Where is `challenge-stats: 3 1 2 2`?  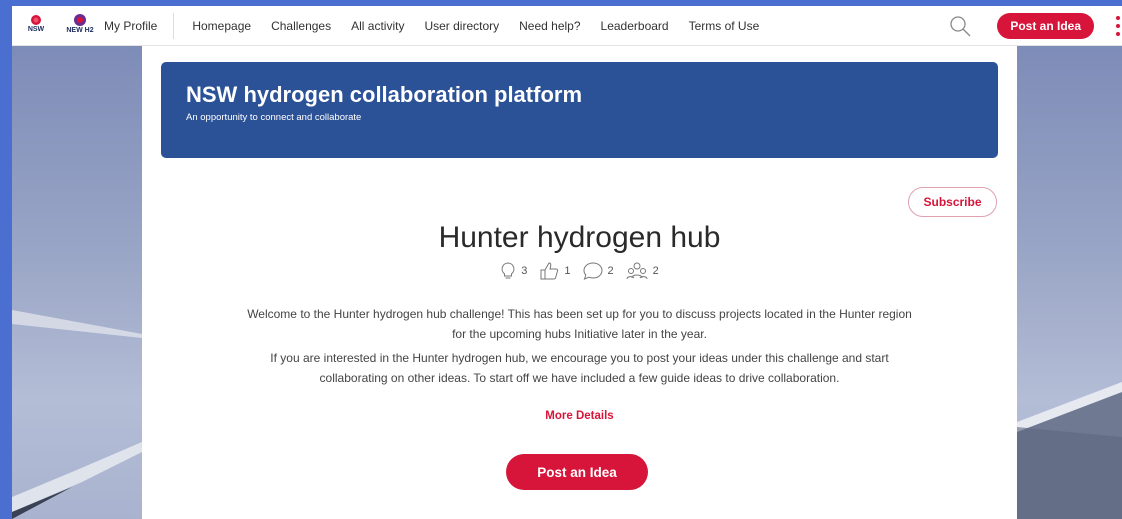
challenge-stats: 3 1 2 2 is located at coordinates (579, 271).